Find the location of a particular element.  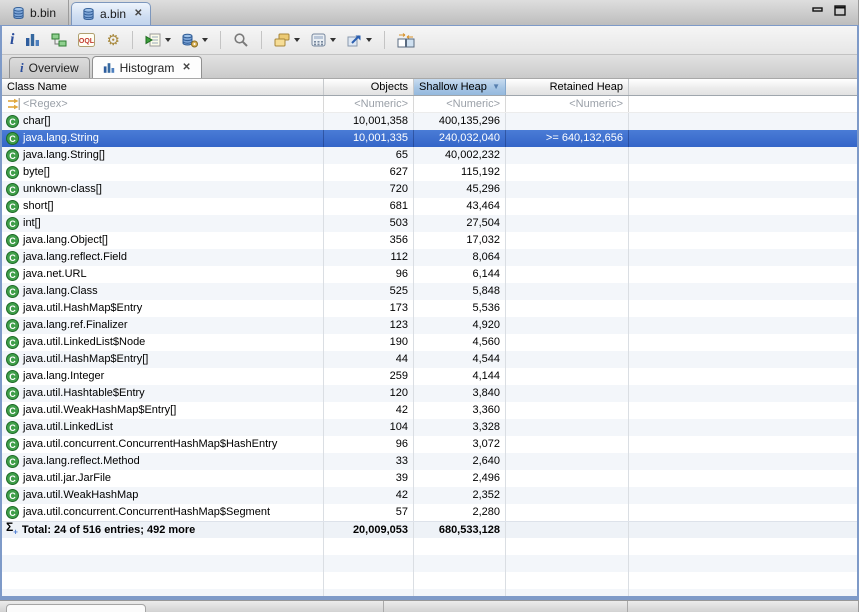

table-row: Cjava.lang.String[] 65 40,002,232 is located at coordinates (429, 155).